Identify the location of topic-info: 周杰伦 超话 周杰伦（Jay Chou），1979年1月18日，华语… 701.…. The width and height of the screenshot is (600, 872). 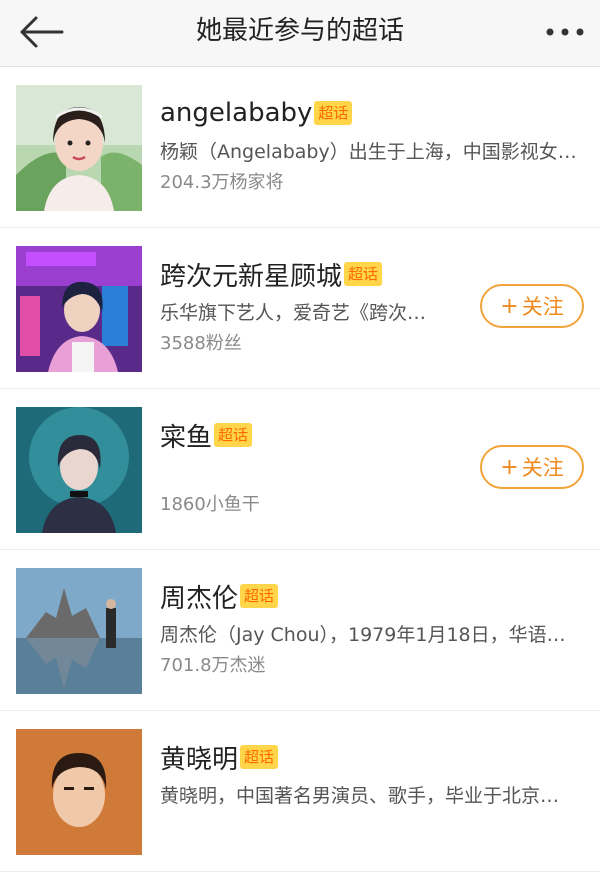
(370, 628).